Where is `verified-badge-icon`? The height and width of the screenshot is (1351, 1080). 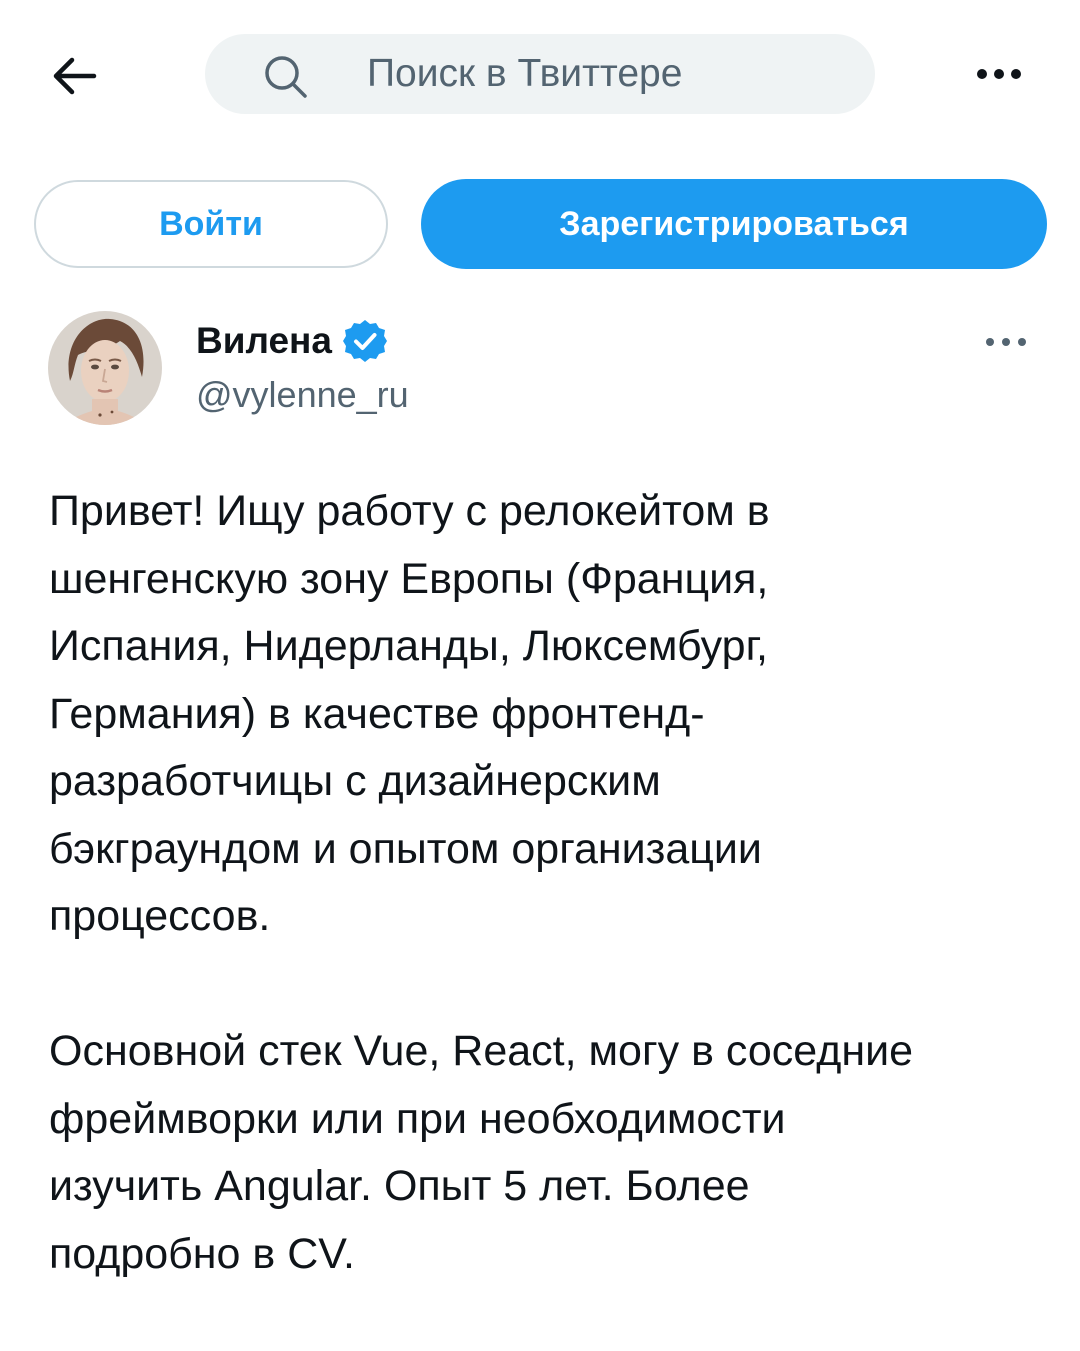 verified-badge-icon is located at coordinates (365, 341).